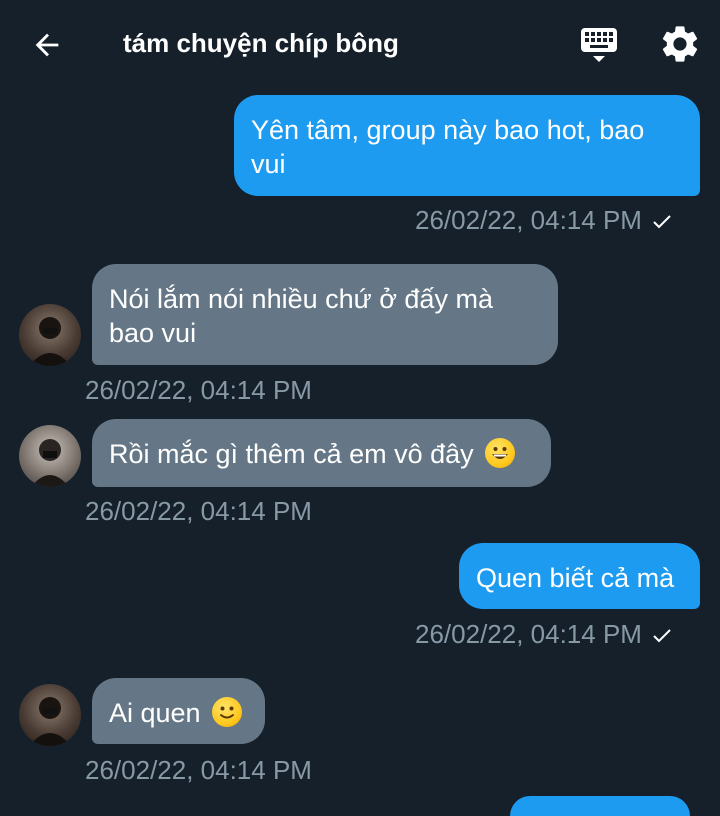 The height and width of the screenshot is (816, 720). Describe the element at coordinates (227, 712) in the screenshot. I see `slightly-smiling-face-emoji` at that location.